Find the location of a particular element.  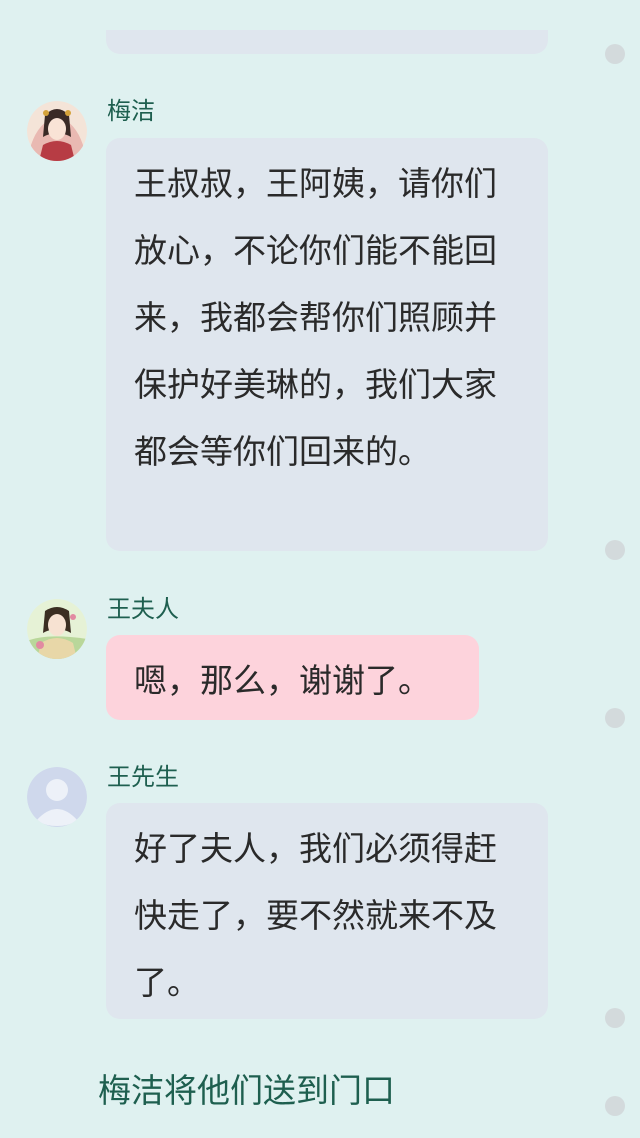

avatar-wang-furen is located at coordinates (57, 629).